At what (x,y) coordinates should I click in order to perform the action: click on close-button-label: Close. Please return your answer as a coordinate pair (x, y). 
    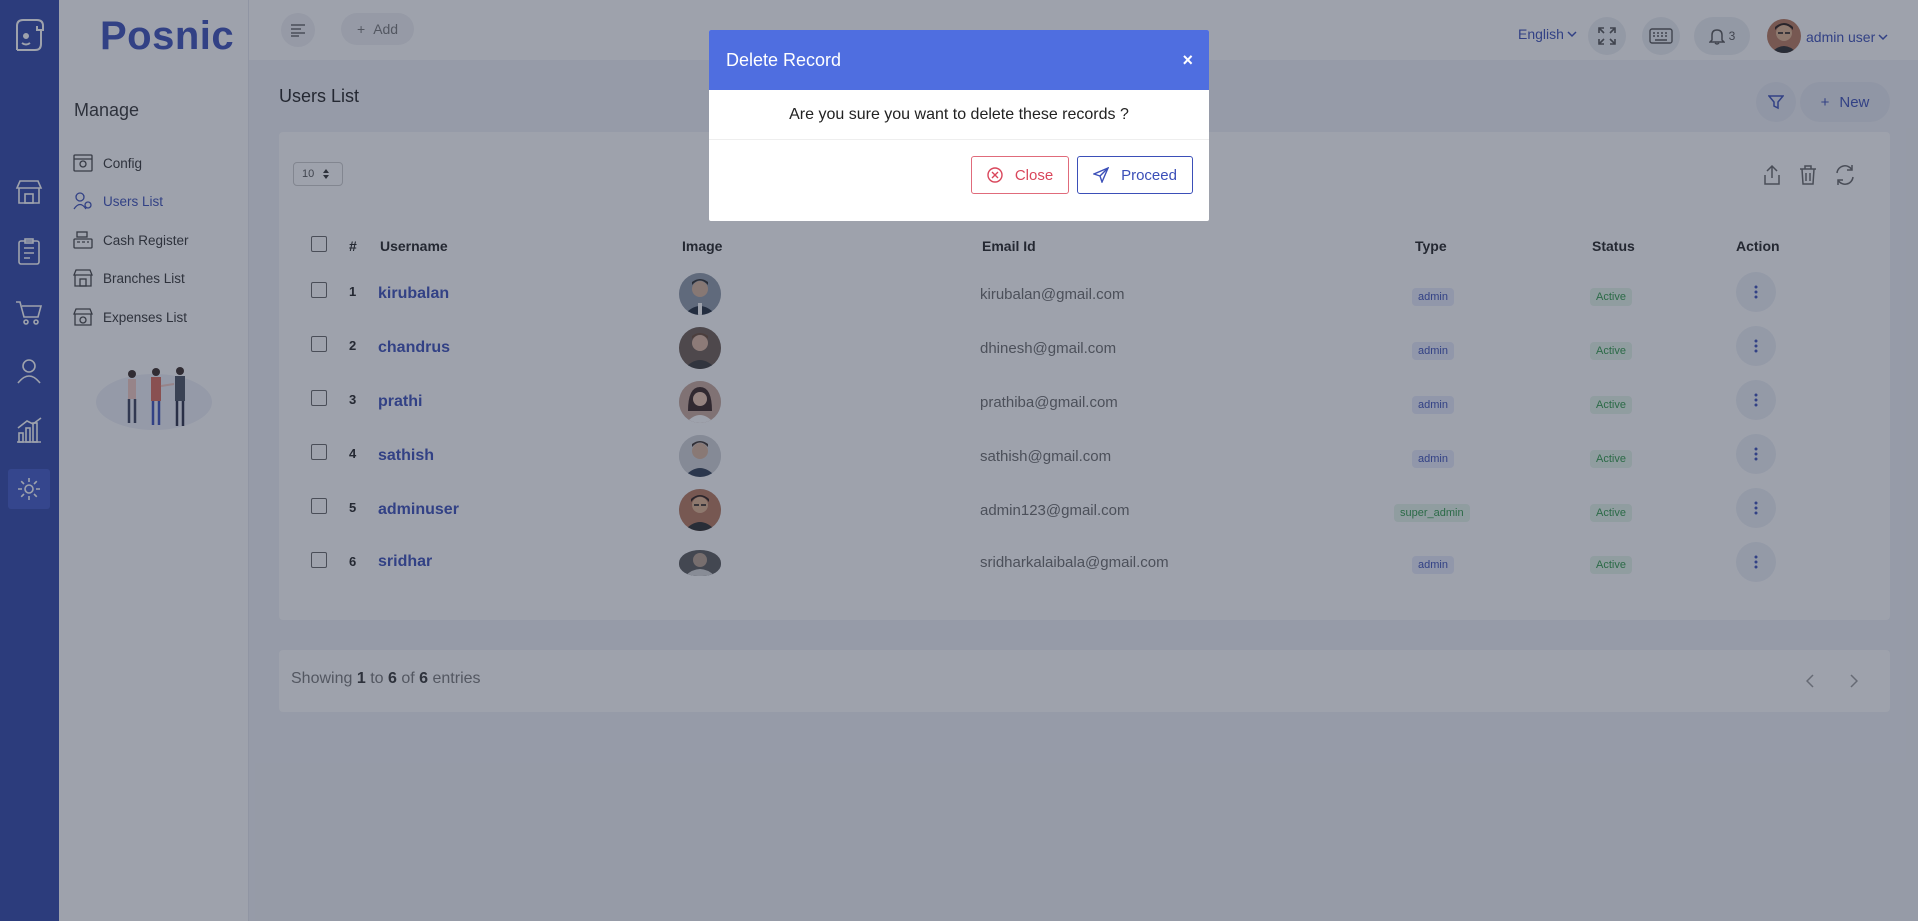
    Looking at the image, I should click on (1034, 175).